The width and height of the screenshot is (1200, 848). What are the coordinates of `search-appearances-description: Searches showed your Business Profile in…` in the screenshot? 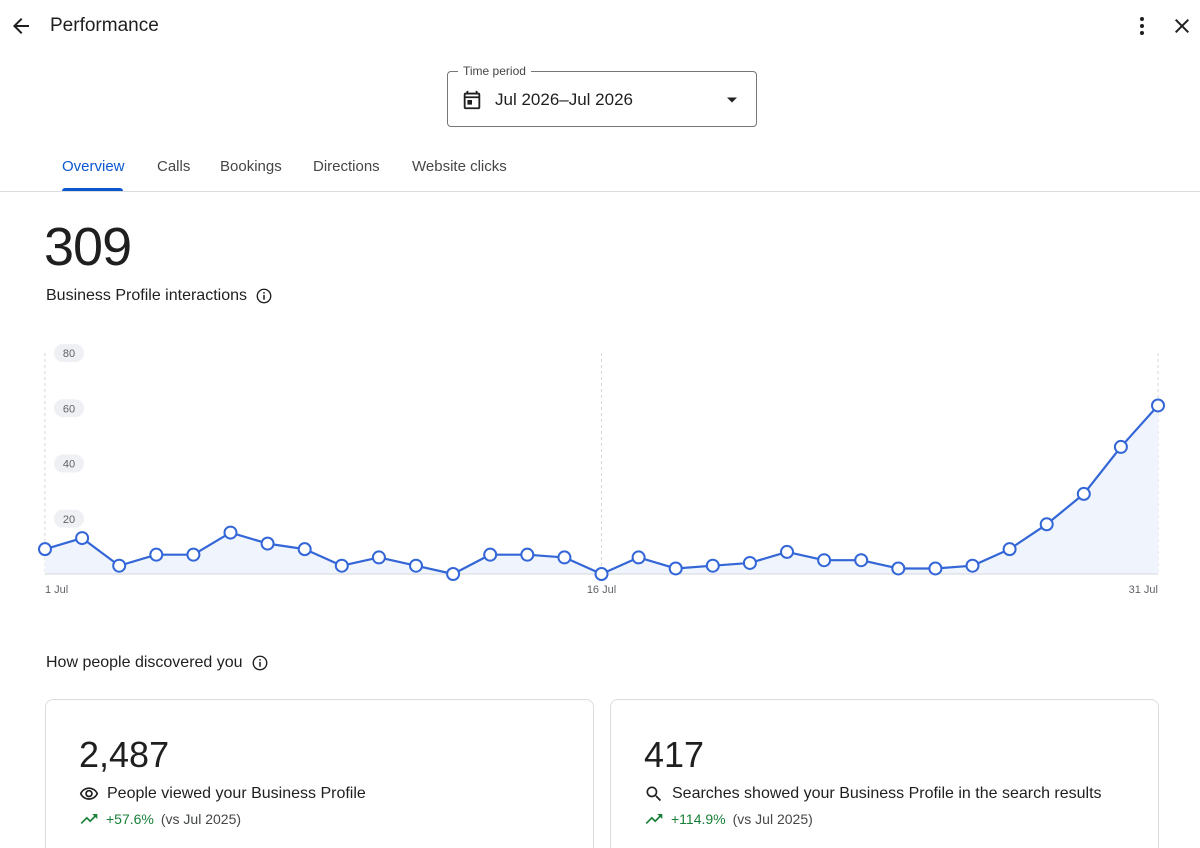 It's located at (887, 793).